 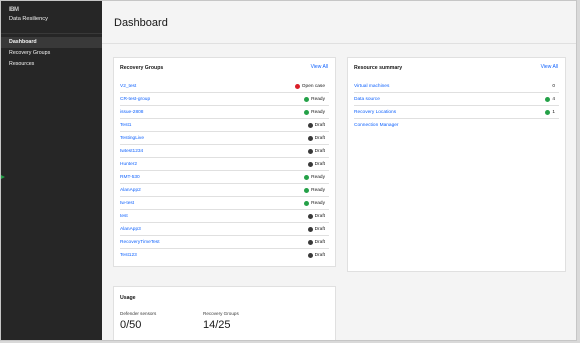 What do you see at coordinates (456, 99) in the screenshot?
I see `table-row: Data source 4` at bounding box center [456, 99].